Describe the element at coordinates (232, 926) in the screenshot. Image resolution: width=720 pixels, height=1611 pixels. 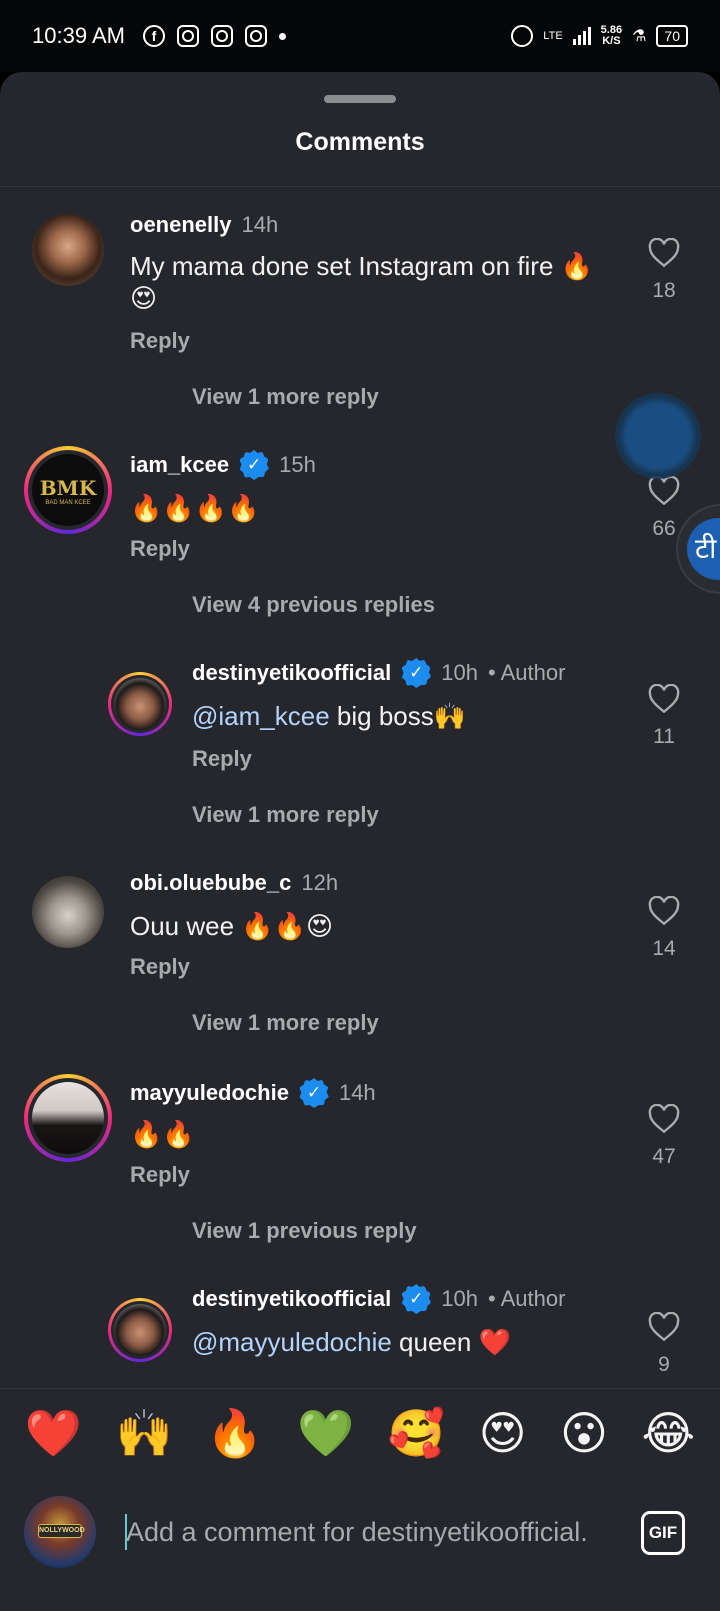
I see `comment-text: Ouu wee 🔥🔥😍` at that location.